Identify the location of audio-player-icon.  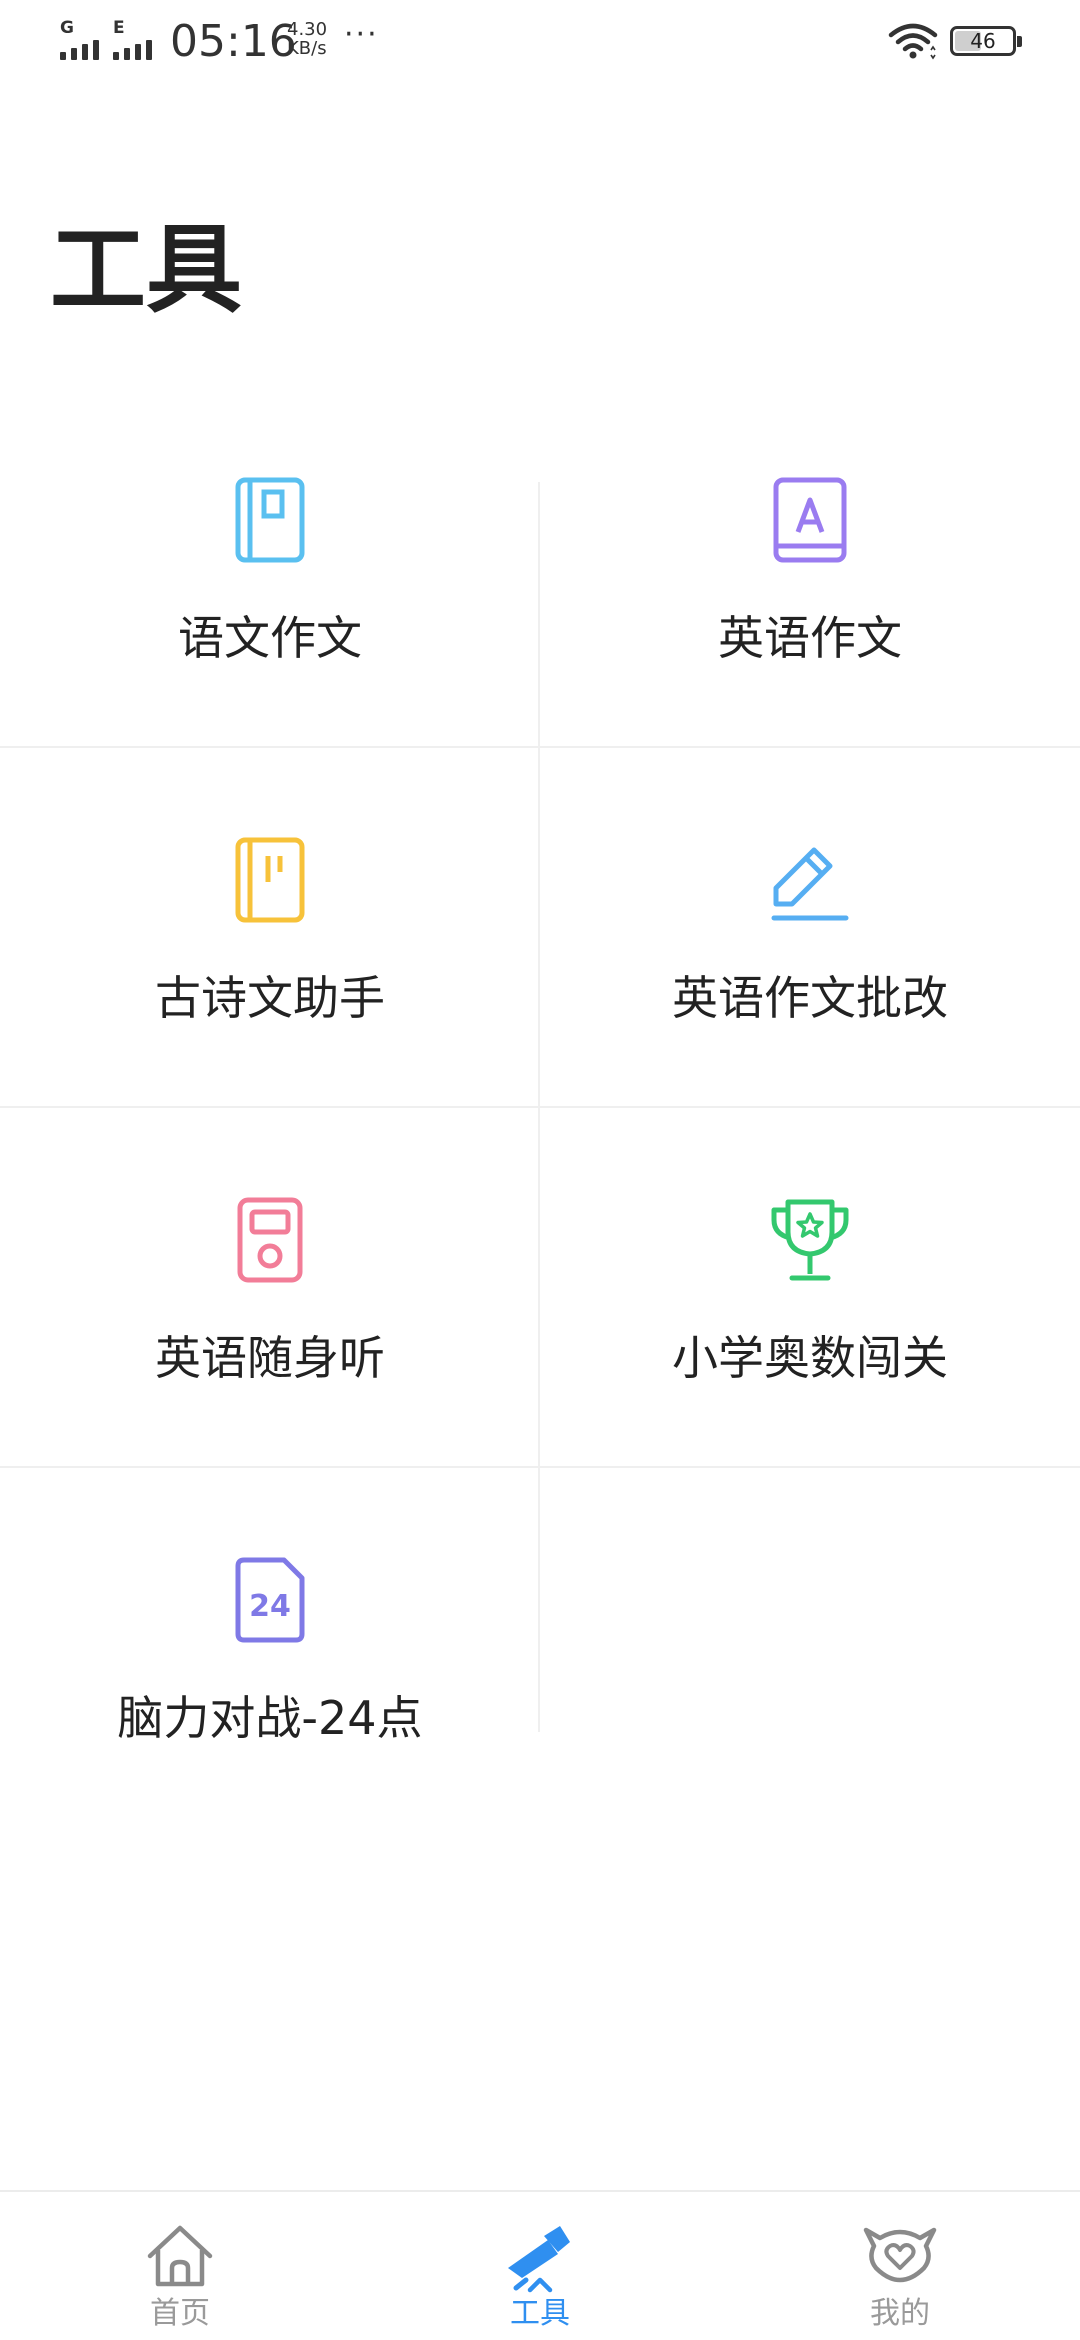
(270, 1240).